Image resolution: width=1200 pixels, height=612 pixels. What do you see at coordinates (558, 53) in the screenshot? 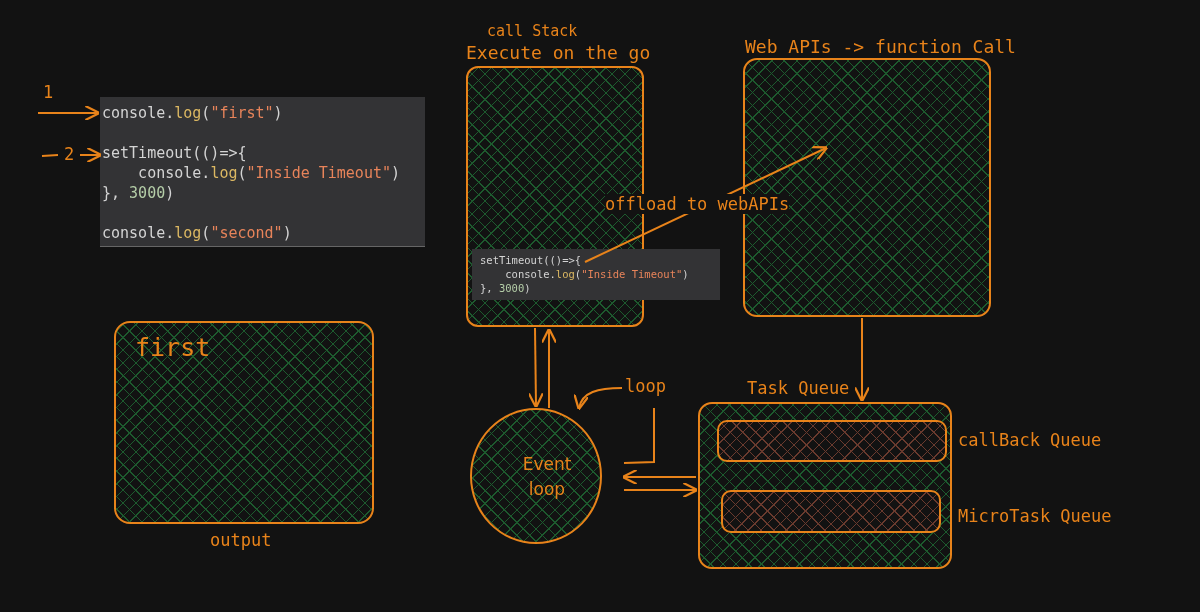
I see `diagram-title: Execute on the go` at bounding box center [558, 53].